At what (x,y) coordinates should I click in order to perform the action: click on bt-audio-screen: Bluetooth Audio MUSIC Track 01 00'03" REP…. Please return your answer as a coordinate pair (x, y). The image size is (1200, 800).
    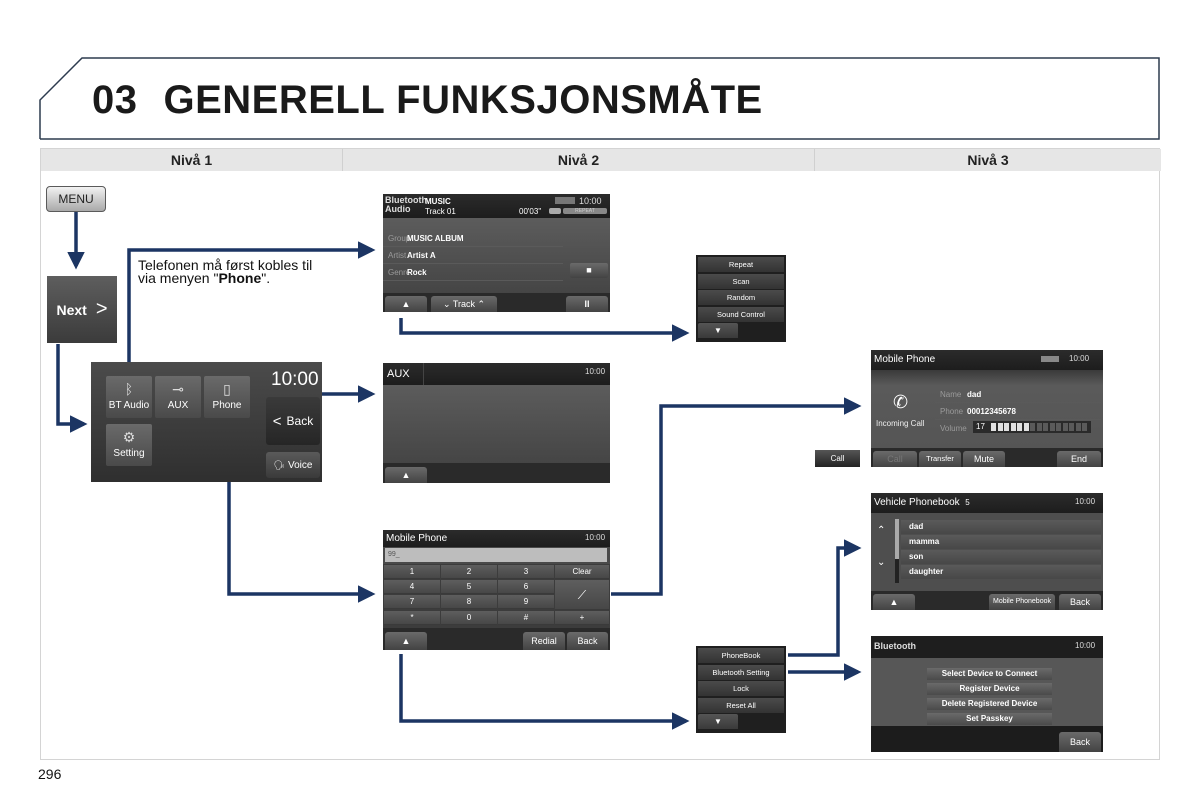
    Looking at the image, I should click on (496, 253).